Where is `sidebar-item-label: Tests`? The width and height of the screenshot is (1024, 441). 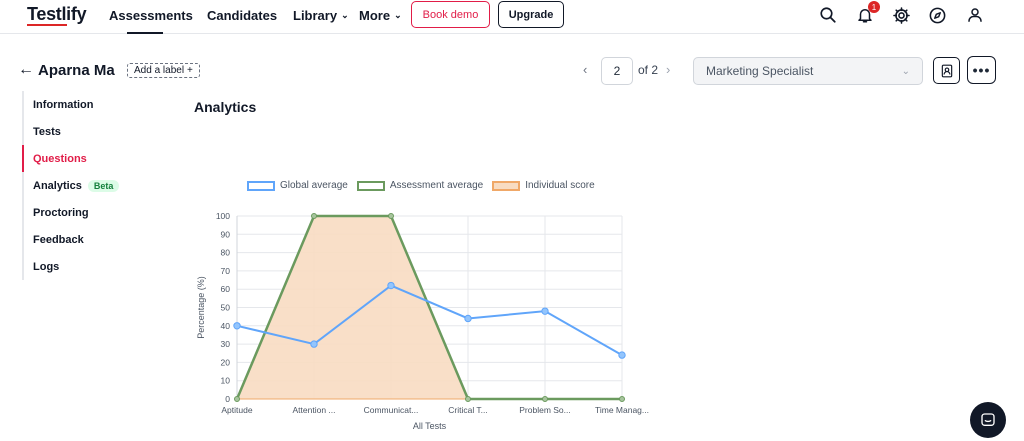
sidebar-item-label: Tests is located at coordinates (47, 131).